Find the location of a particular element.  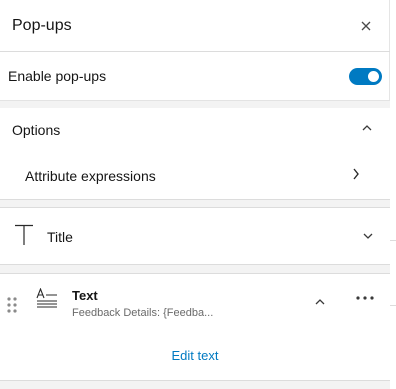

close-button is located at coordinates (366, 26).